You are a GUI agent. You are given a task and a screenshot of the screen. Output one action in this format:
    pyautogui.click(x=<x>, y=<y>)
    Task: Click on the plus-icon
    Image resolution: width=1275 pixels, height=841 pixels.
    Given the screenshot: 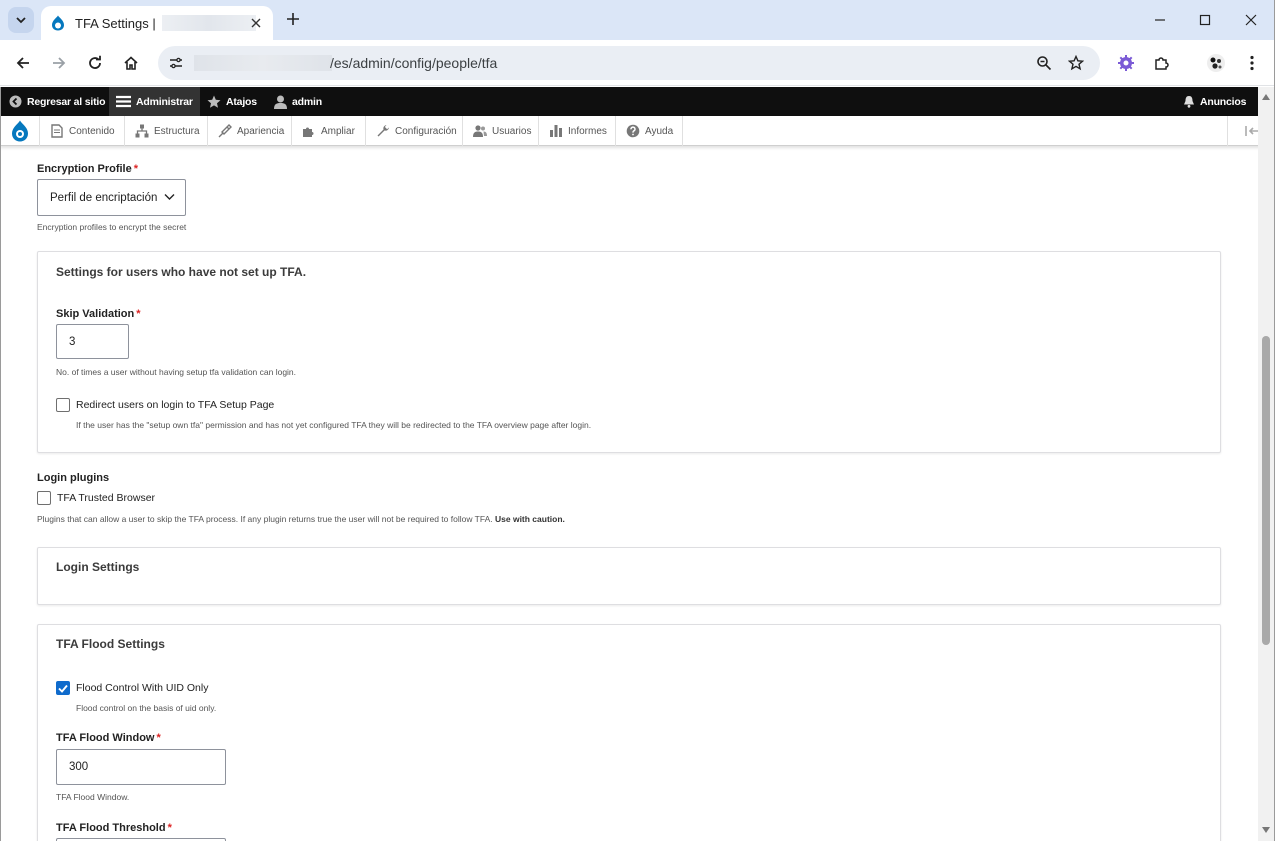 What is the action you would take?
    pyautogui.click(x=293, y=19)
    